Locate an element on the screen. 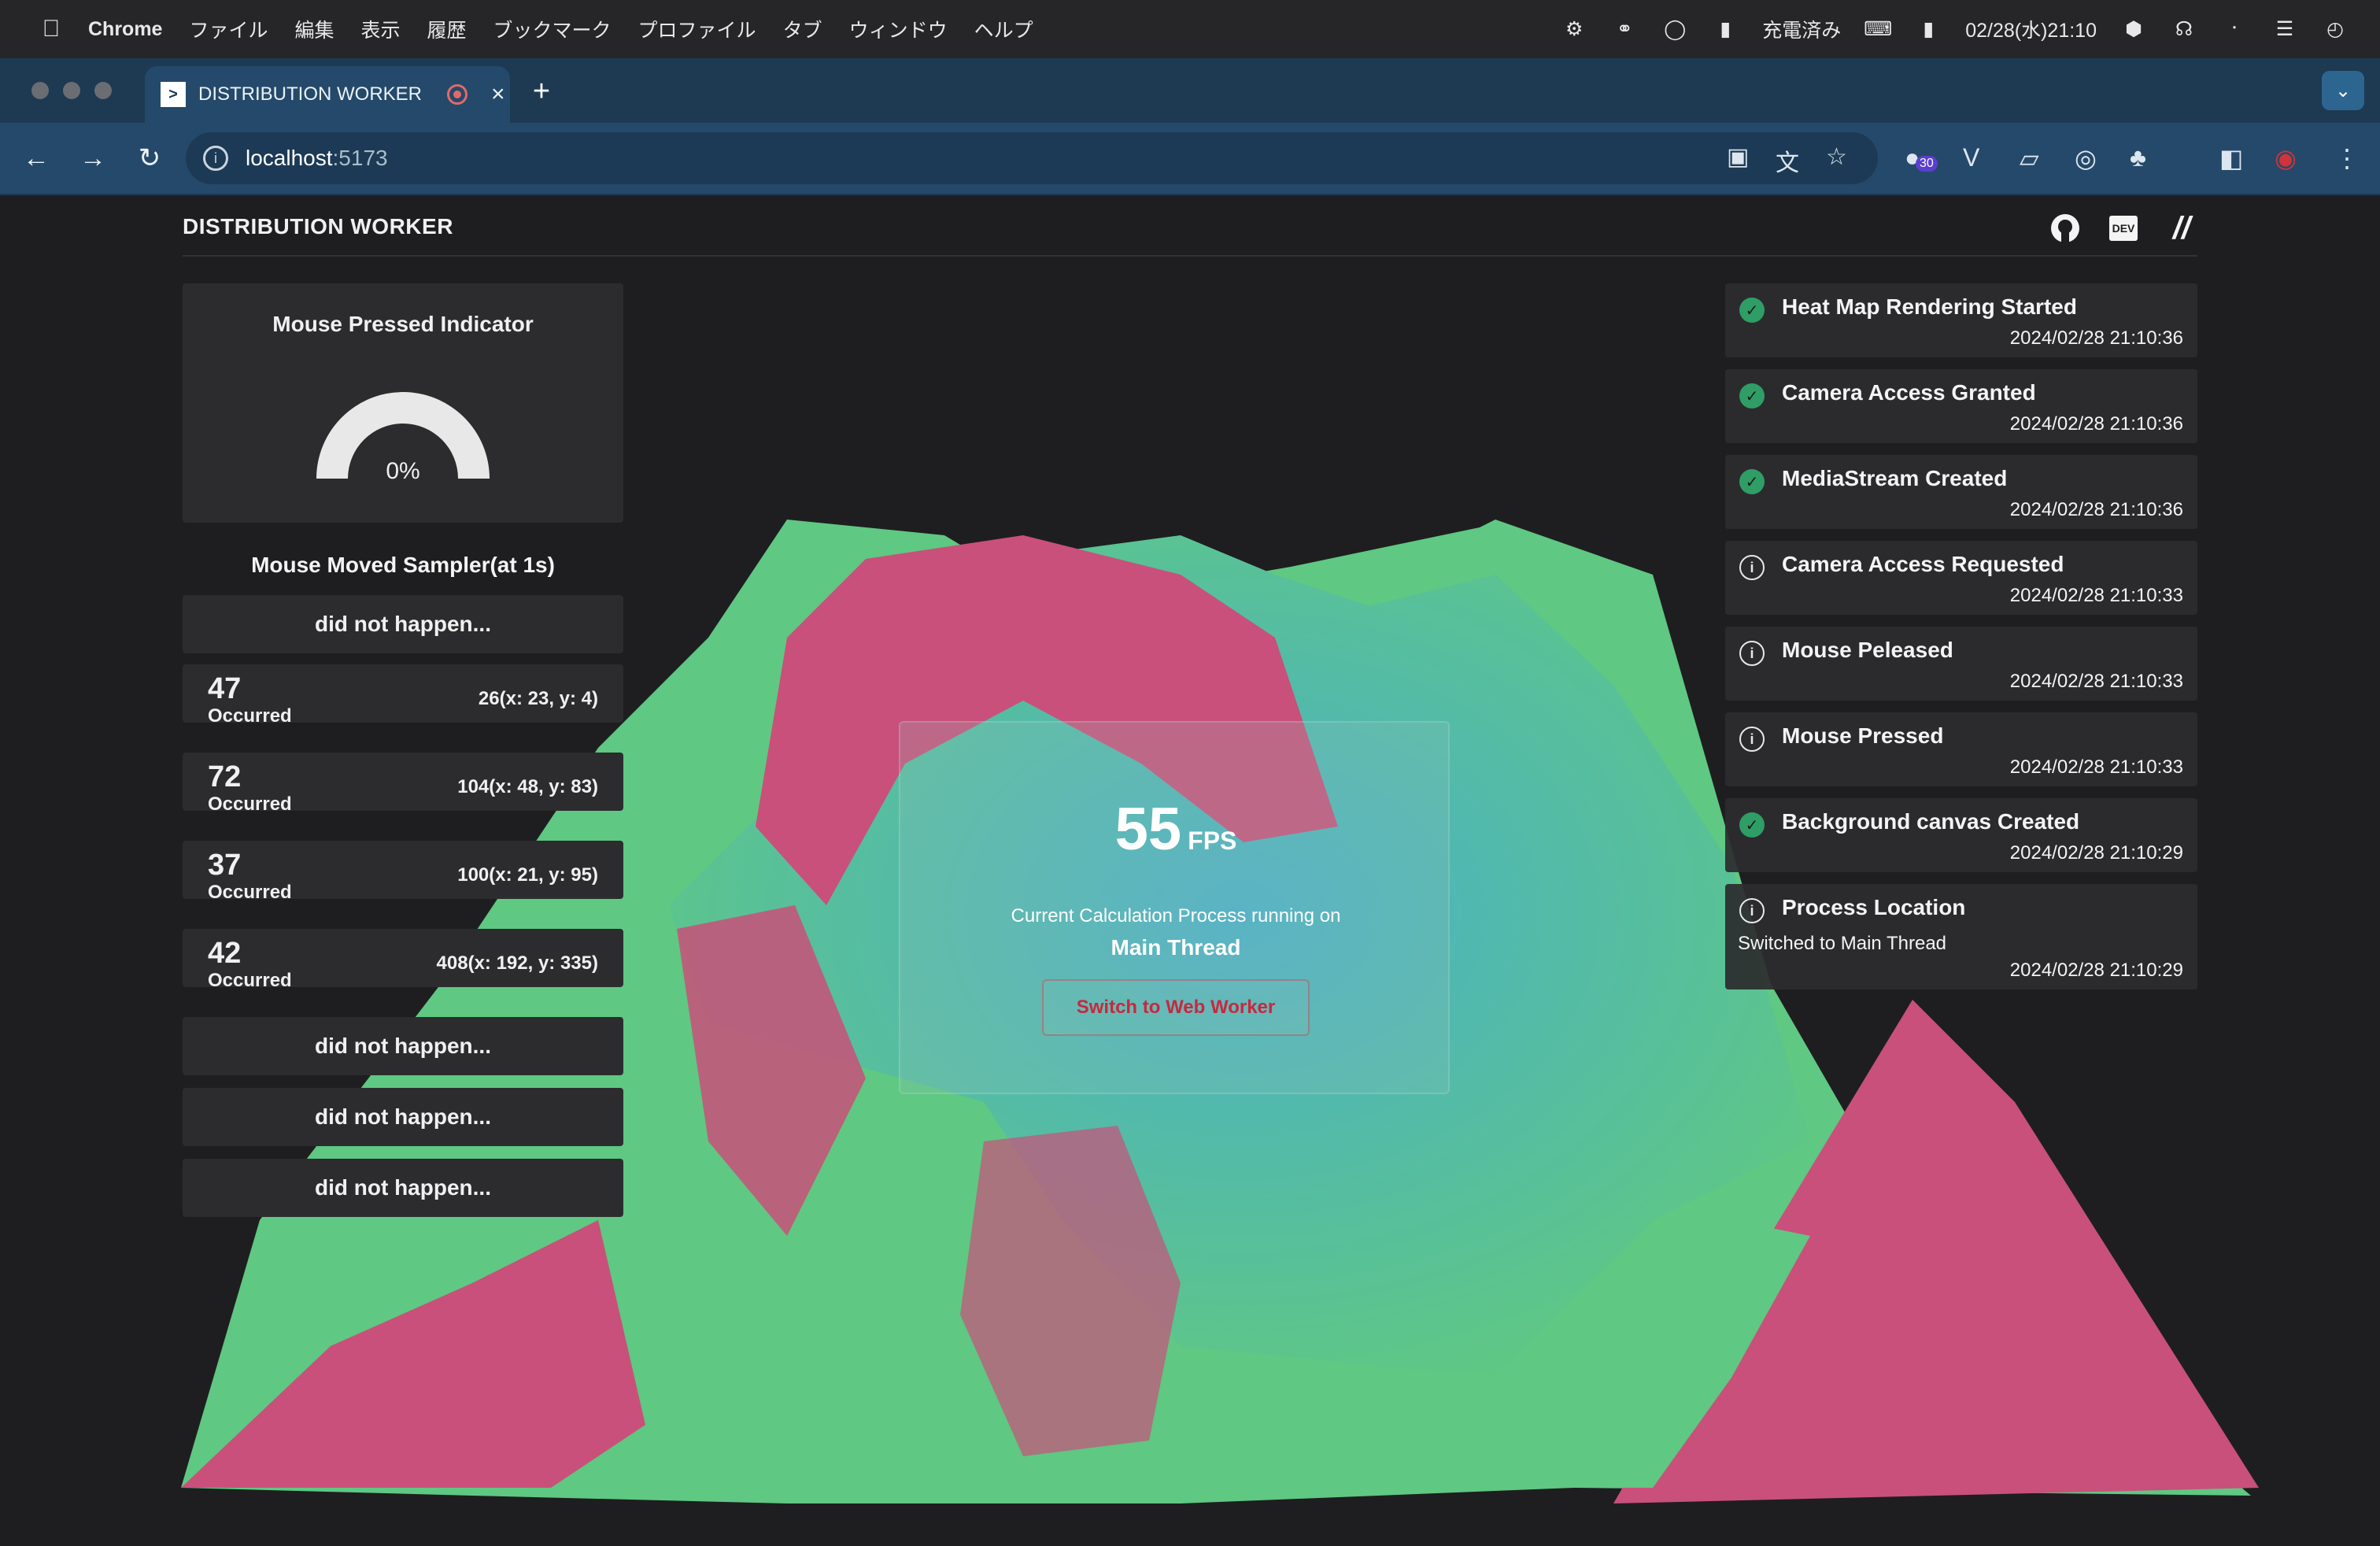  fps-unit: FPS is located at coordinates (1212, 841).